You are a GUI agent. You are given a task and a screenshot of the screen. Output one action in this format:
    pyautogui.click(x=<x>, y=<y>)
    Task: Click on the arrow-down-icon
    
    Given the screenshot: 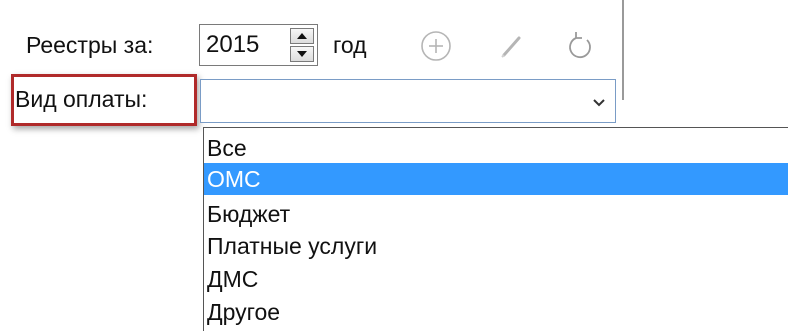 What is the action you would take?
    pyautogui.click(x=302, y=54)
    